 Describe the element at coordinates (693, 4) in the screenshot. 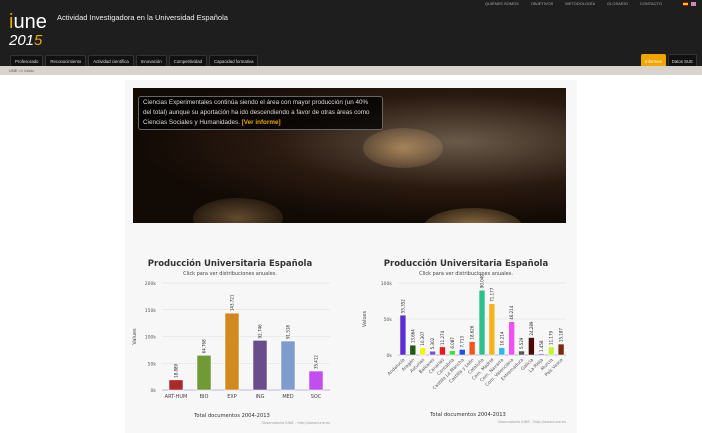

I see `english-flag-icon` at that location.